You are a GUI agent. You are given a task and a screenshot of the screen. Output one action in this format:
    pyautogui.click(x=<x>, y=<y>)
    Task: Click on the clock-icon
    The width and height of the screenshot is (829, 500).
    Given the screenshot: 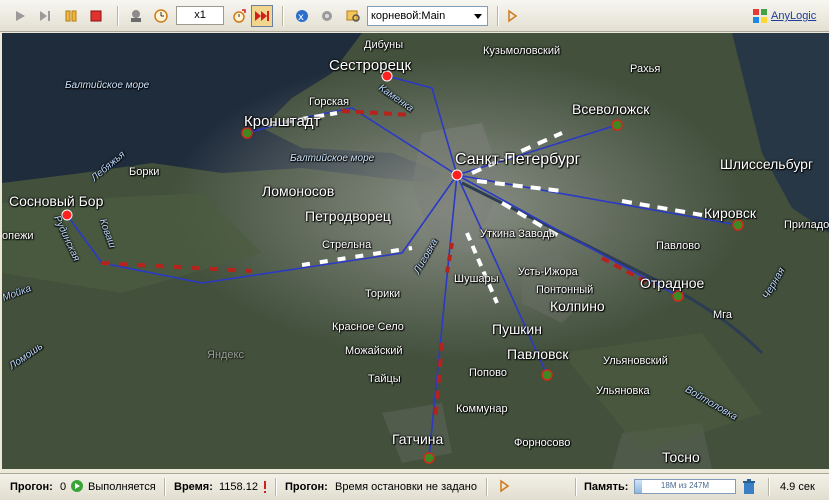 What is the action you would take?
    pyautogui.click(x=161, y=16)
    